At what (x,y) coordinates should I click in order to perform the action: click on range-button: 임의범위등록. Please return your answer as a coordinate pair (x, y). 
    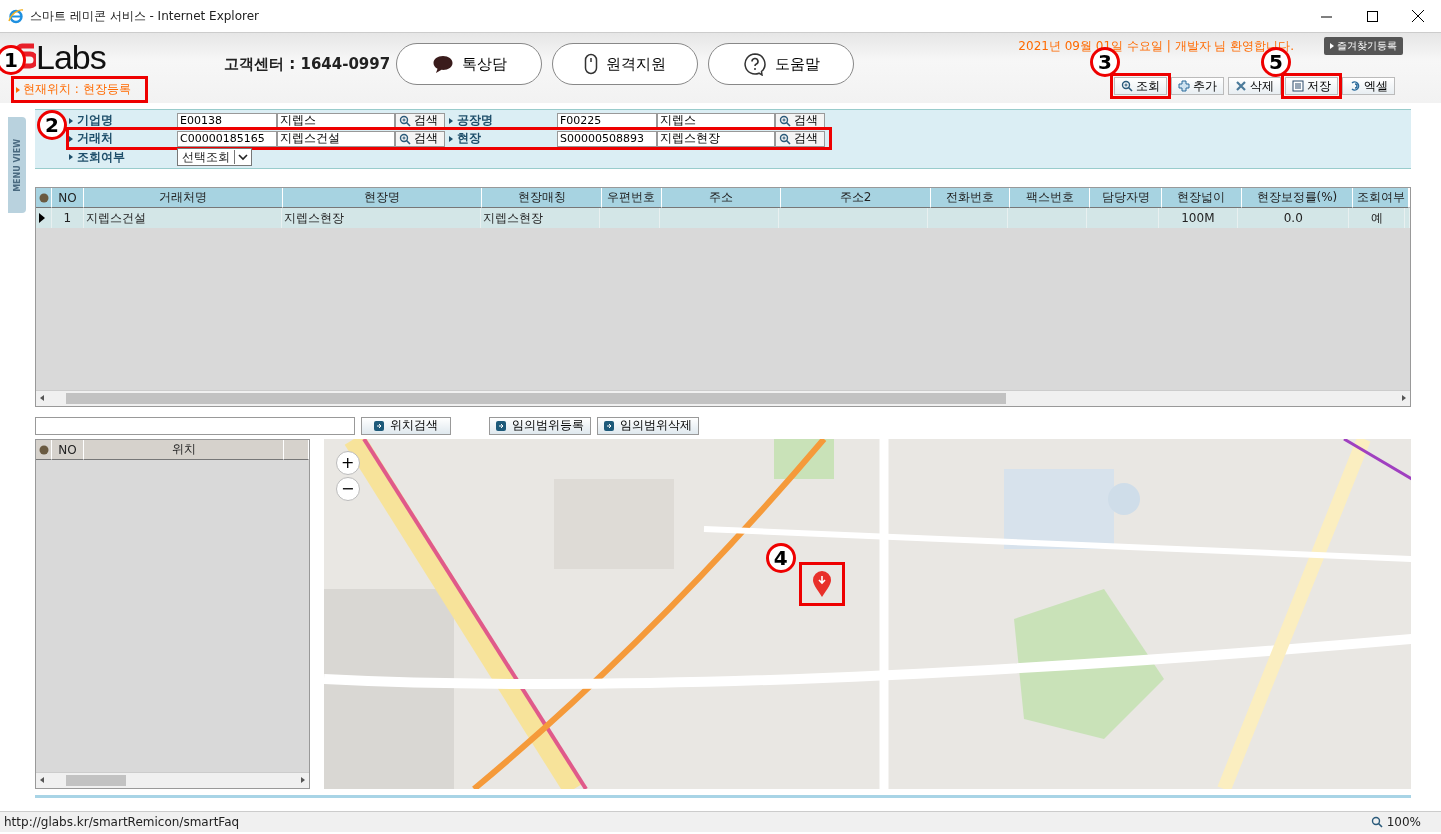
    Looking at the image, I should click on (540, 425).